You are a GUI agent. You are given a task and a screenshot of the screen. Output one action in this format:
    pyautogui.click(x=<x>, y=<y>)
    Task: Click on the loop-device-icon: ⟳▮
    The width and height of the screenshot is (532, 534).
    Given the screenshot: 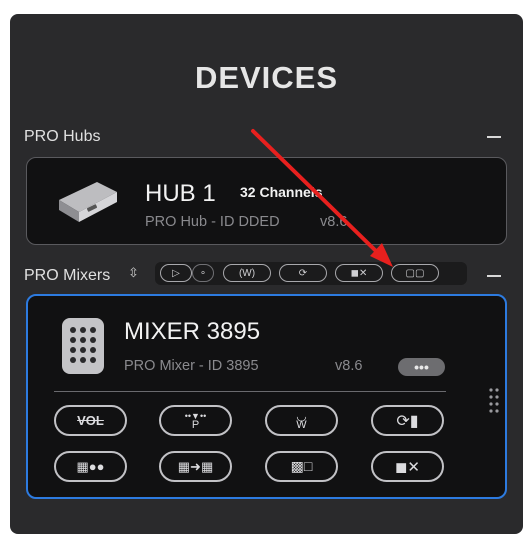 What is the action you would take?
    pyautogui.click(x=407, y=421)
    